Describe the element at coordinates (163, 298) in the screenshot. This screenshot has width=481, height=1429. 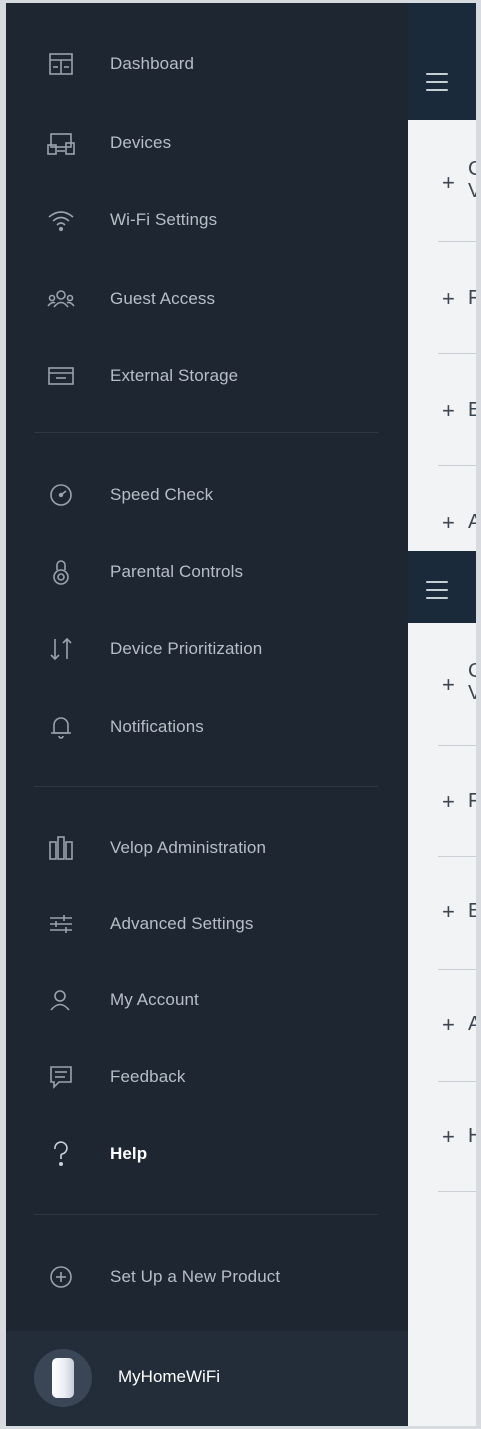
I see `nav-item-label: Guest Access` at that location.